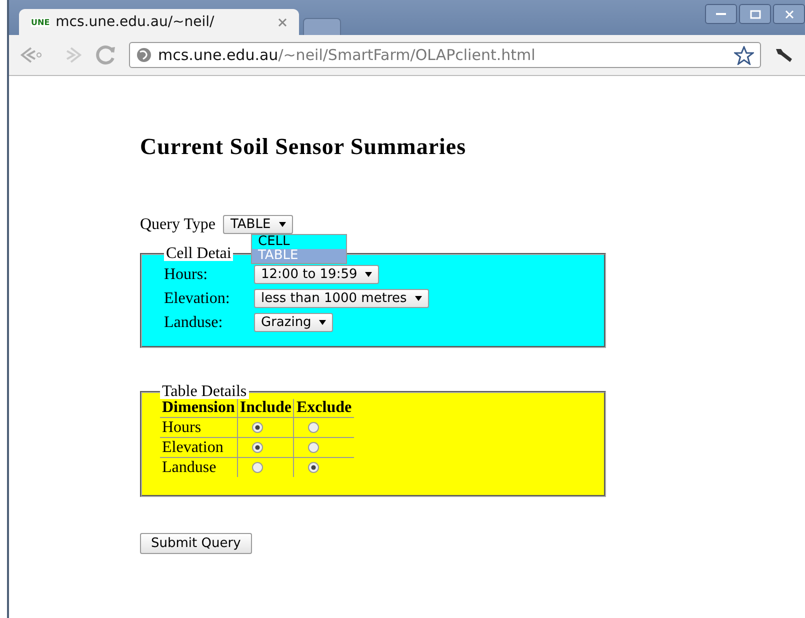 The width and height of the screenshot is (805, 618). What do you see at coordinates (197, 299) in the screenshot?
I see `field-label: Elevation:` at bounding box center [197, 299].